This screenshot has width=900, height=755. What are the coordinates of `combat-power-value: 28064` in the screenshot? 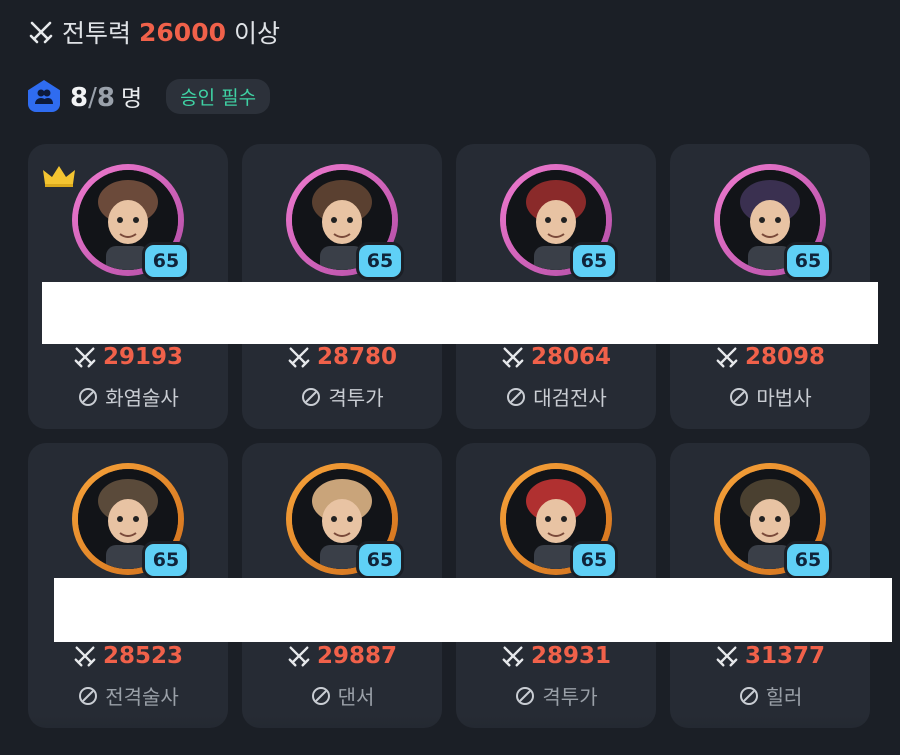 It's located at (571, 357).